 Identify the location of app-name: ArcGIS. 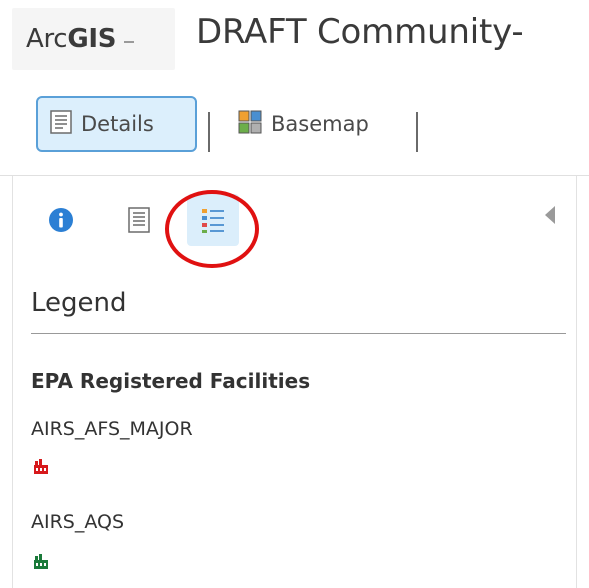
(71, 39).